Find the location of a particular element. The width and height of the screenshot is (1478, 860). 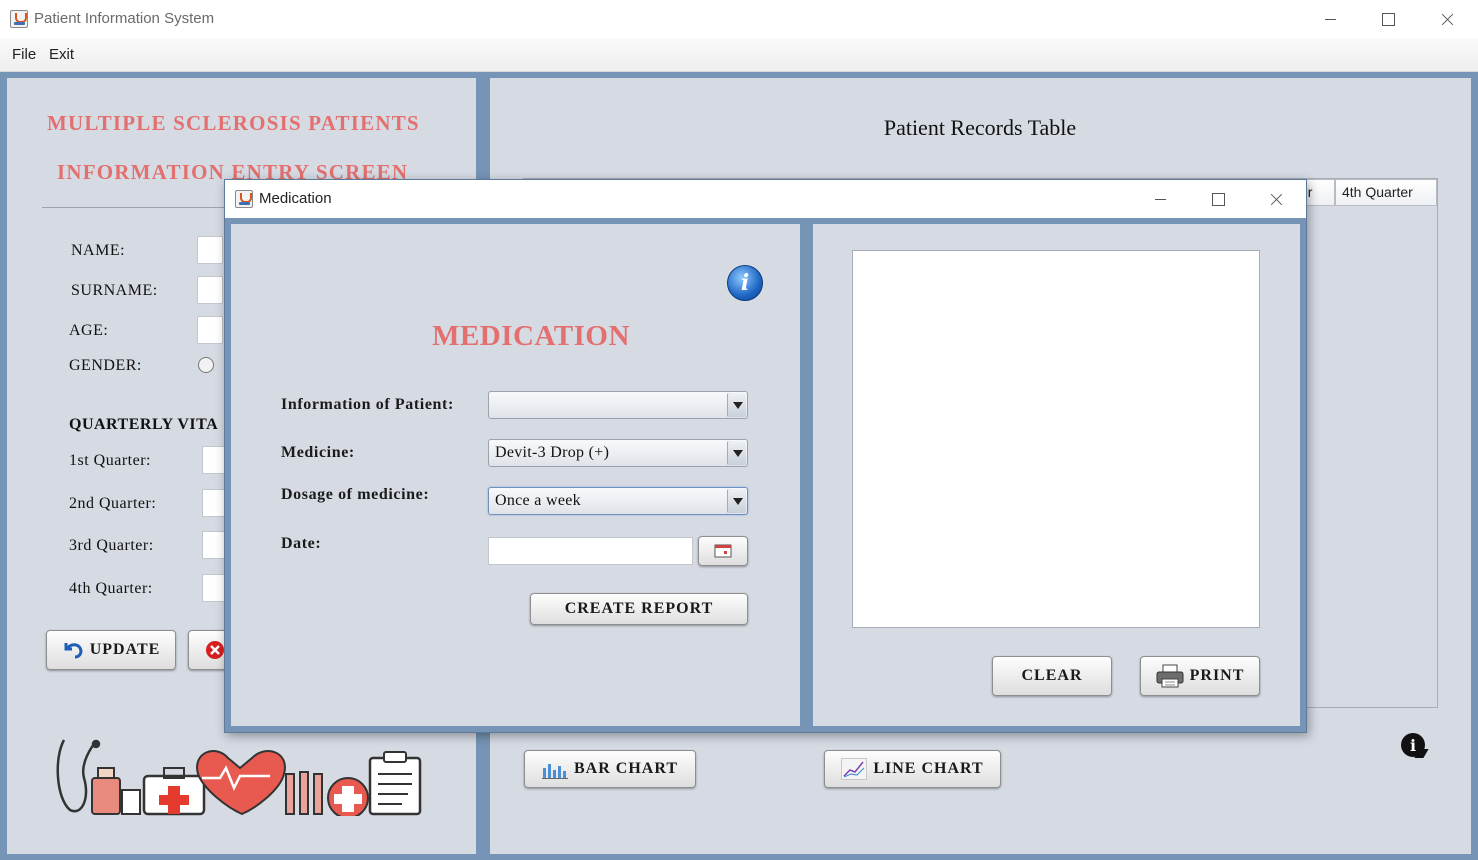

dialog-maximize-icon is located at coordinates (1218, 199).